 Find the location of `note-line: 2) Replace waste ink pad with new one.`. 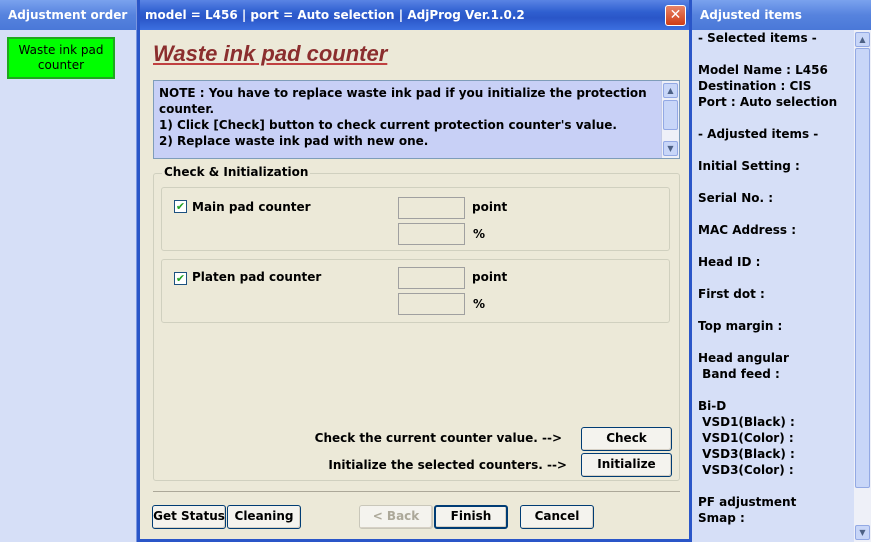

note-line: 2) Replace waste ink pad with new one. is located at coordinates (294, 141).